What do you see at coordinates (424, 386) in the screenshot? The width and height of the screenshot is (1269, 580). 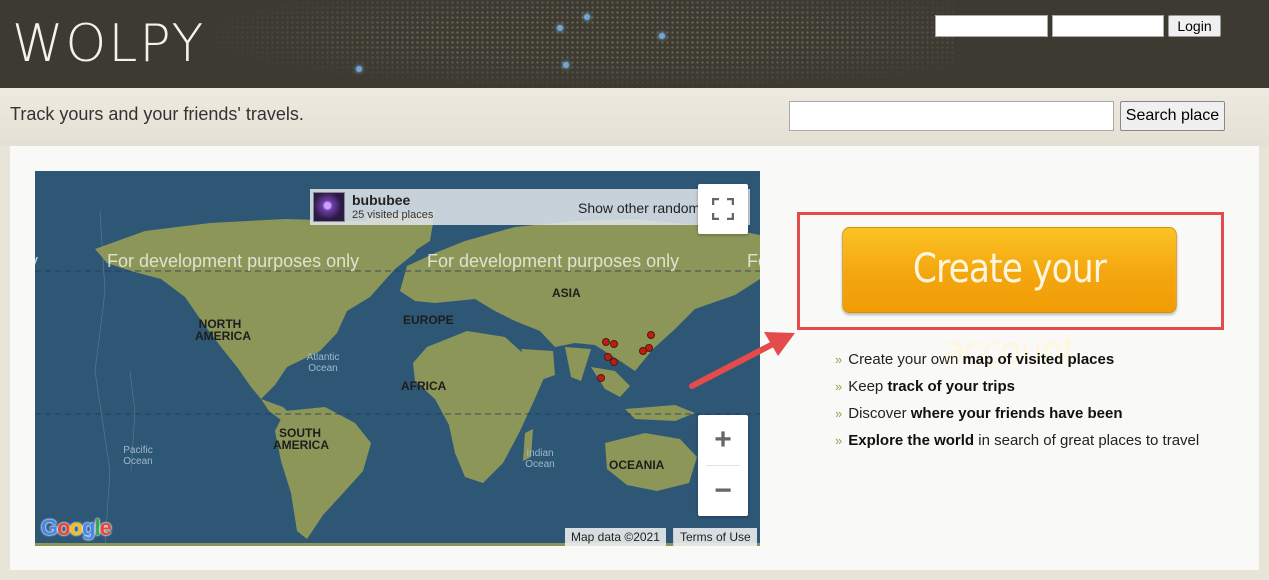 I see `continent-label: AFRICA` at bounding box center [424, 386].